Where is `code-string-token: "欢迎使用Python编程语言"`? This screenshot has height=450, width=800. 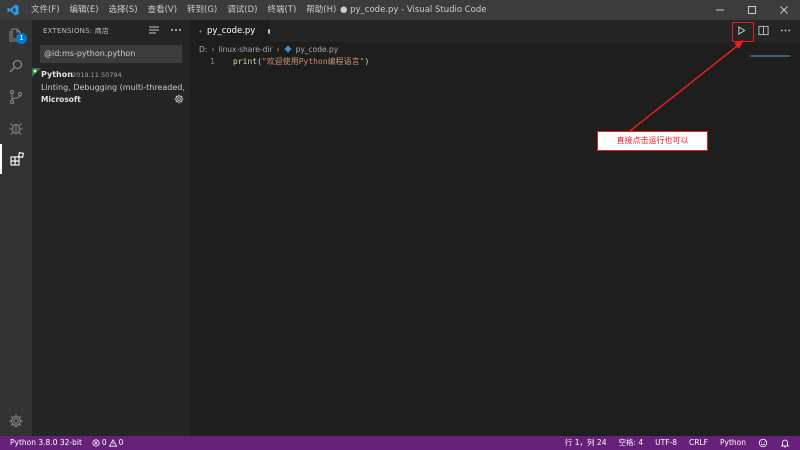 code-string-token: "欢迎使用Python编程语言" is located at coordinates (313, 61).